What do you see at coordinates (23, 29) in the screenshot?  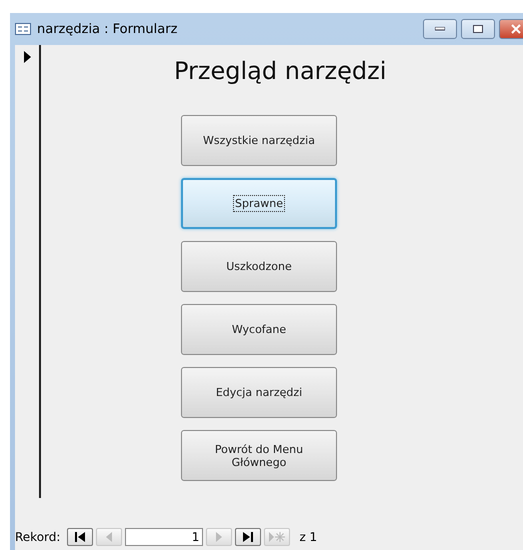 I see `form-icon` at bounding box center [23, 29].